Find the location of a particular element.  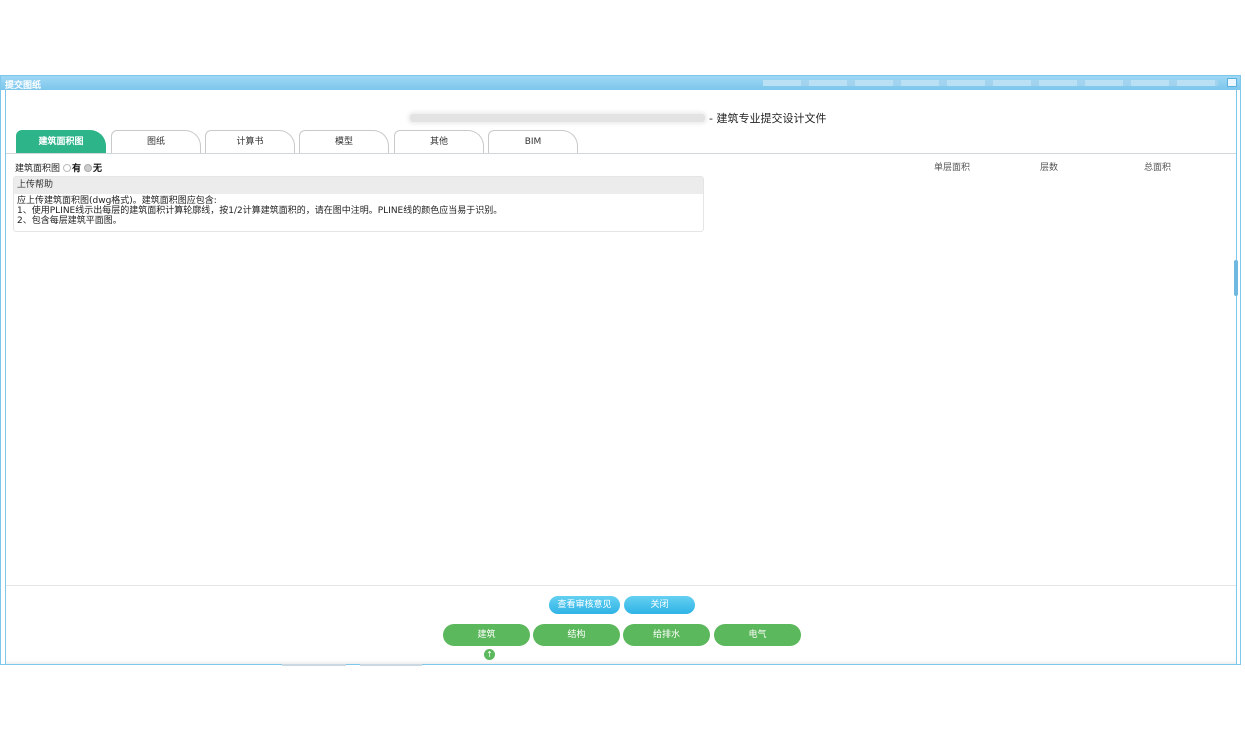

tab-calculations: 计算书 is located at coordinates (250, 141).